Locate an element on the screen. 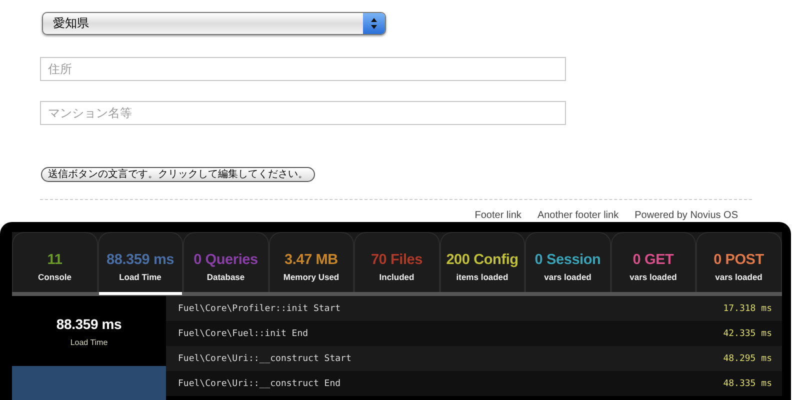  tab-value: 200 Config is located at coordinates (482, 260).